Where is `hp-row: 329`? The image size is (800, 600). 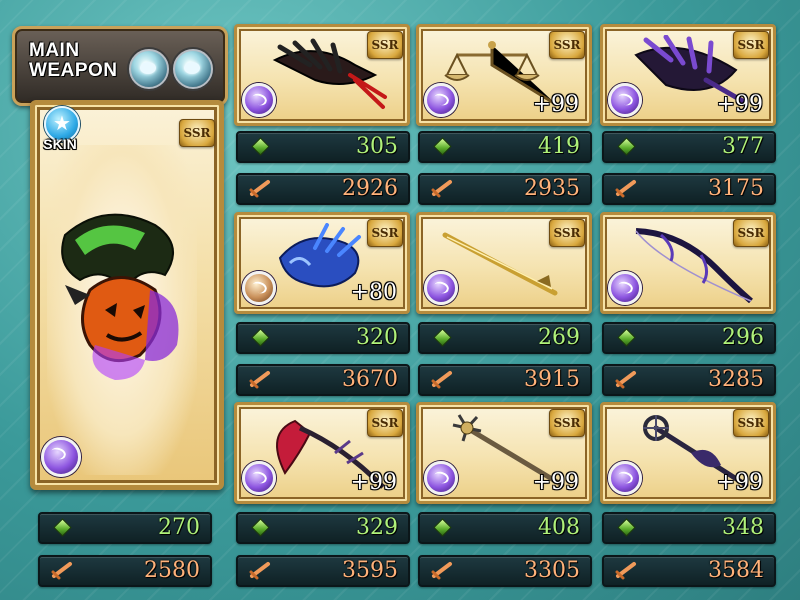
hp-row: 329 is located at coordinates (323, 528).